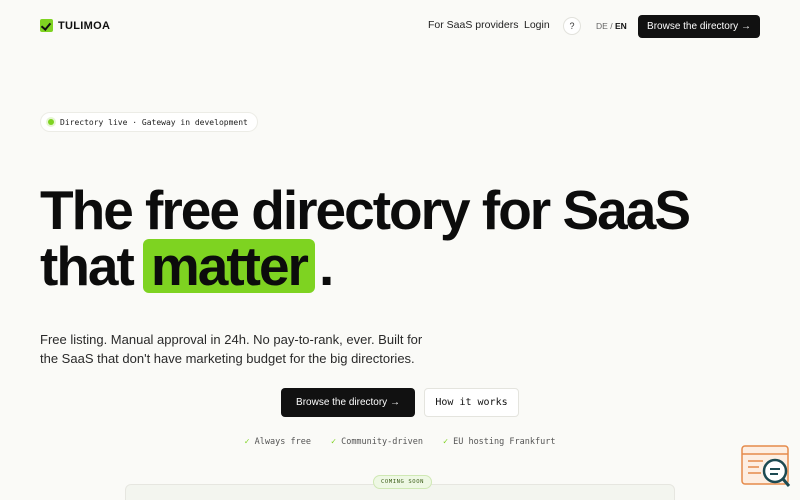 The width and height of the screenshot is (800, 500). I want to click on title-line-2: that matter ., so click(364, 266).